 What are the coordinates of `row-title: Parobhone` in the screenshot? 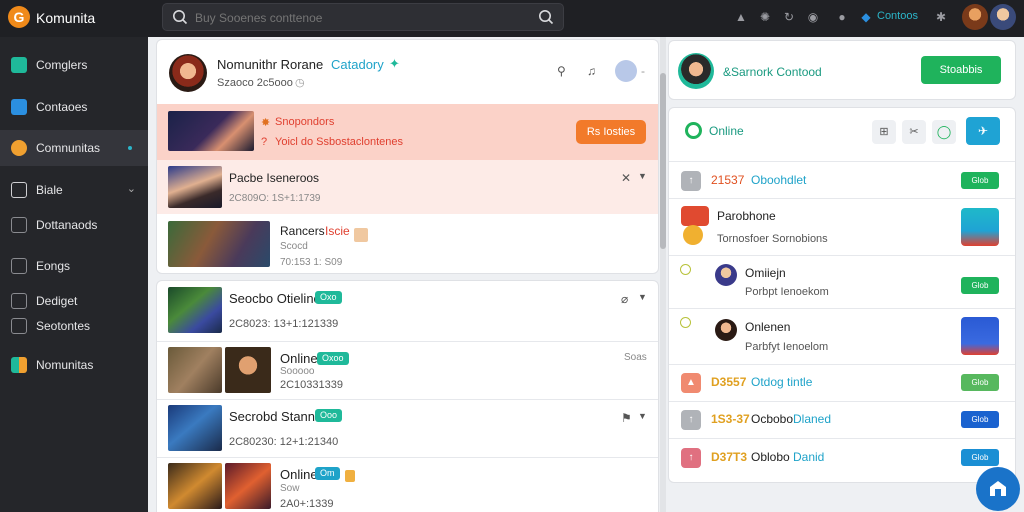 It's located at (746, 216).